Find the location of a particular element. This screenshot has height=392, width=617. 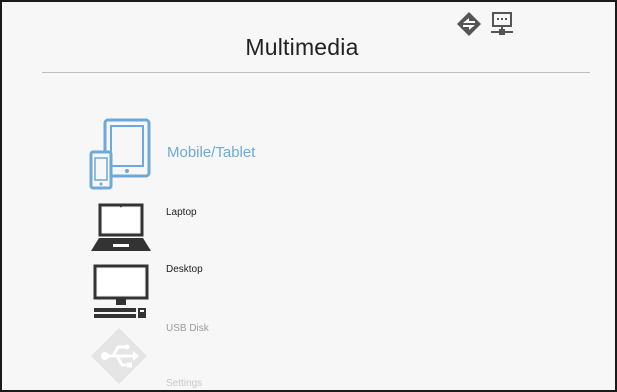

title-divider is located at coordinates (316, 72).